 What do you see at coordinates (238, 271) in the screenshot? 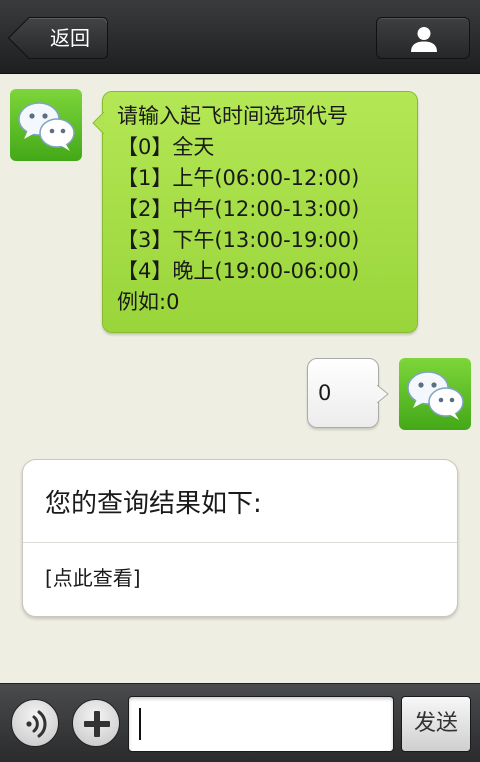
I see `message-line: 【4】晚上(19:00-06:00)` at bounding box center [238, 271].